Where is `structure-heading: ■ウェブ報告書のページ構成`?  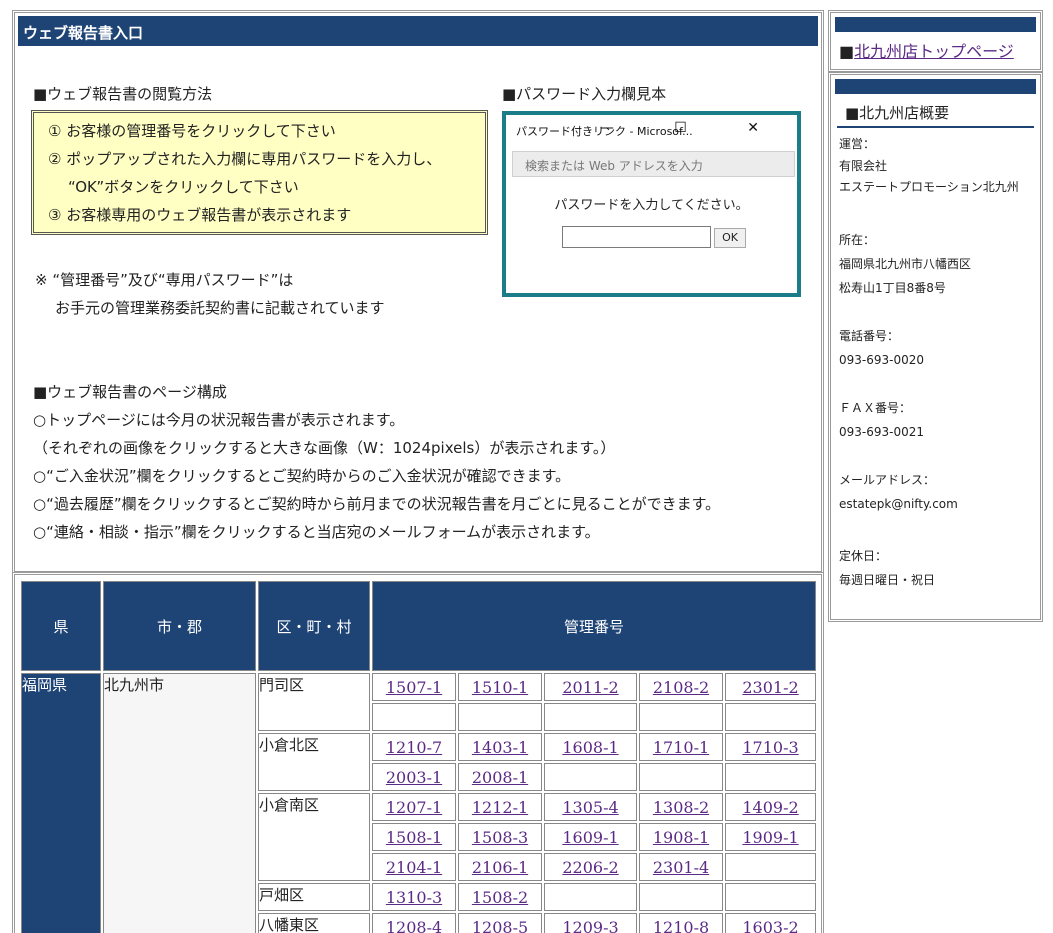
structure-heading: ■ウェブ報告書のページ構成 is located at coordinates (130, 392).